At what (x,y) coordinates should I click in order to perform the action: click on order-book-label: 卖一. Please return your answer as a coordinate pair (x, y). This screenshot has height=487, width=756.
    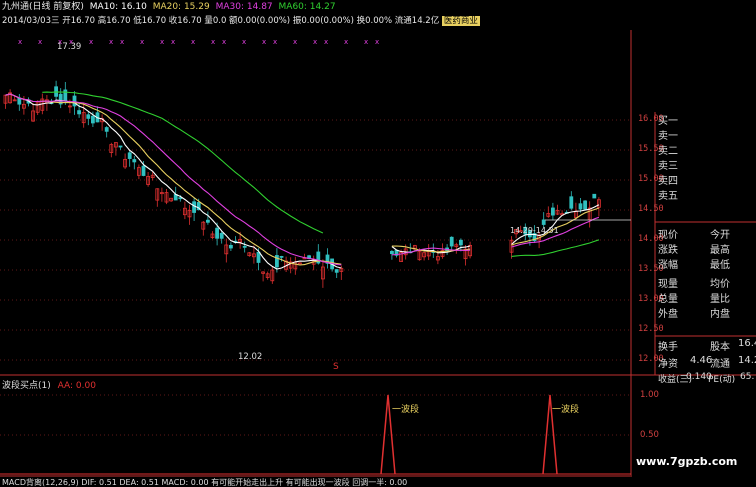
    Looking at the image, I should click on (668, 136).